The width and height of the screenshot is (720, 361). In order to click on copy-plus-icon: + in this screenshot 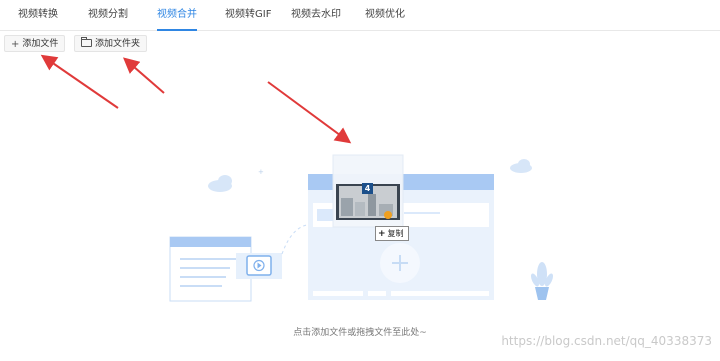, I will do `click(382, 234)`.